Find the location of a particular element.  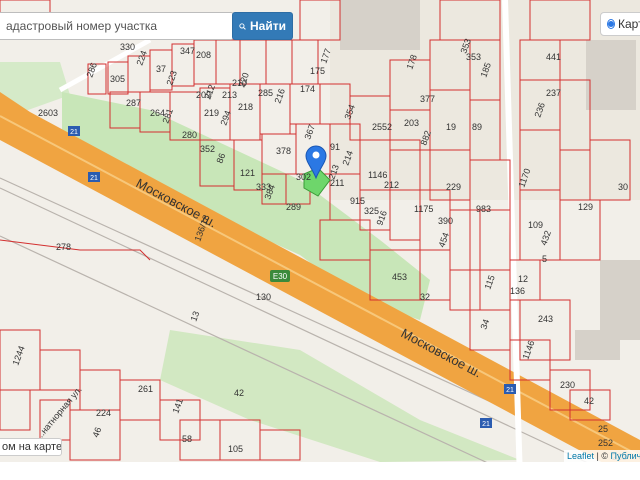

route-shield-3: 21 is located at coordinates (510, 389).